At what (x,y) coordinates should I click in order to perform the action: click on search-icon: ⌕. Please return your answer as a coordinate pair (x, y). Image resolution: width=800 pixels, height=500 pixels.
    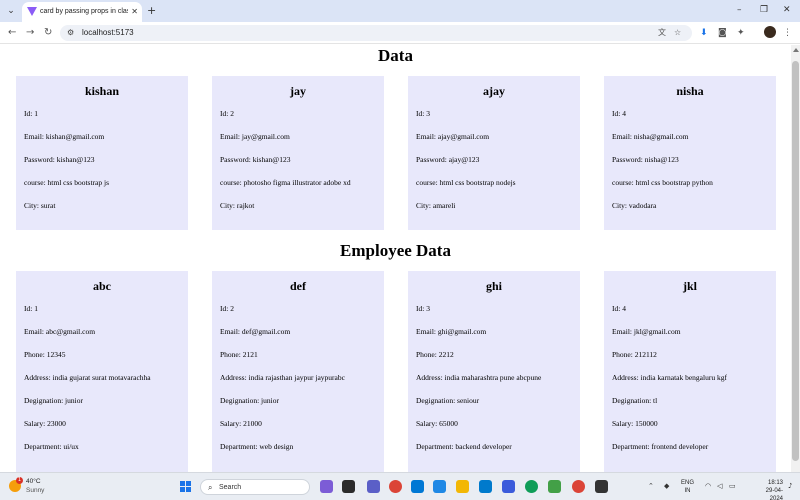
    Looking at the image, I should click on (210, 487).